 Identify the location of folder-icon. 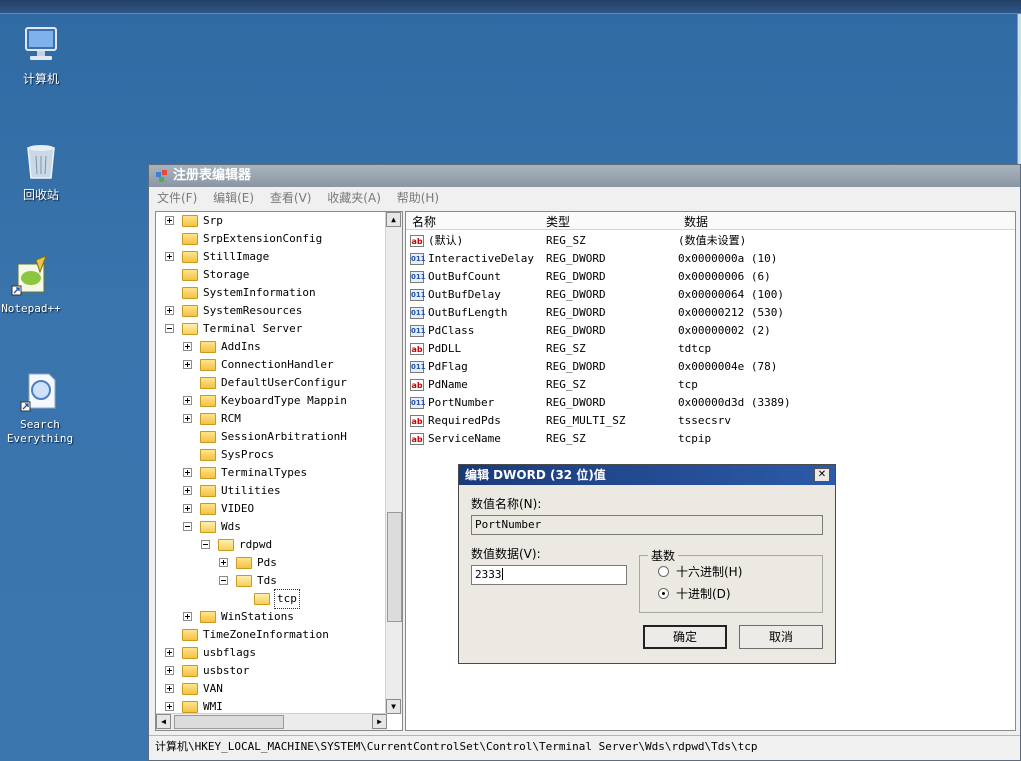
(244, 563).